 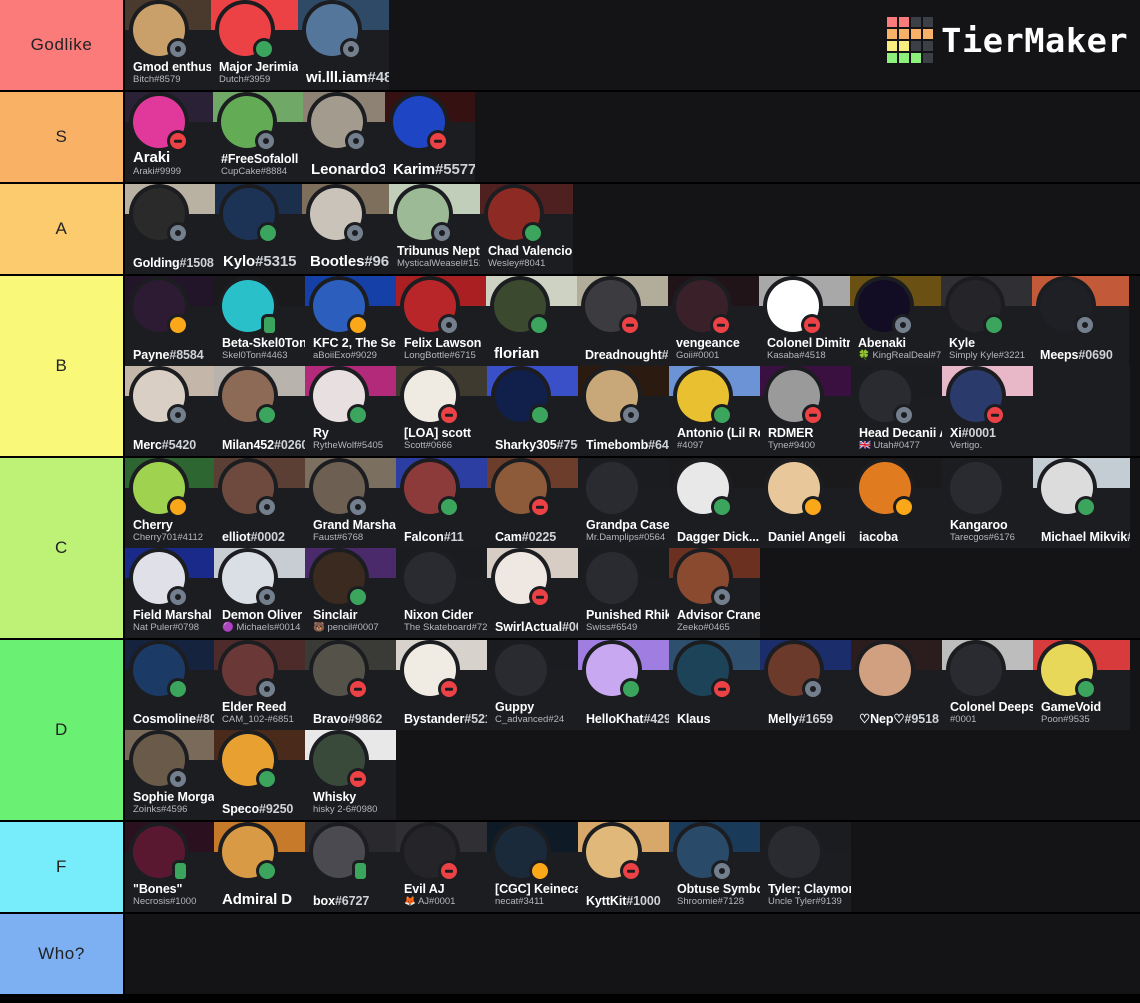 I want to click on tier-item-card: Guppy C_advanced#24, so click(x=532, y=685).